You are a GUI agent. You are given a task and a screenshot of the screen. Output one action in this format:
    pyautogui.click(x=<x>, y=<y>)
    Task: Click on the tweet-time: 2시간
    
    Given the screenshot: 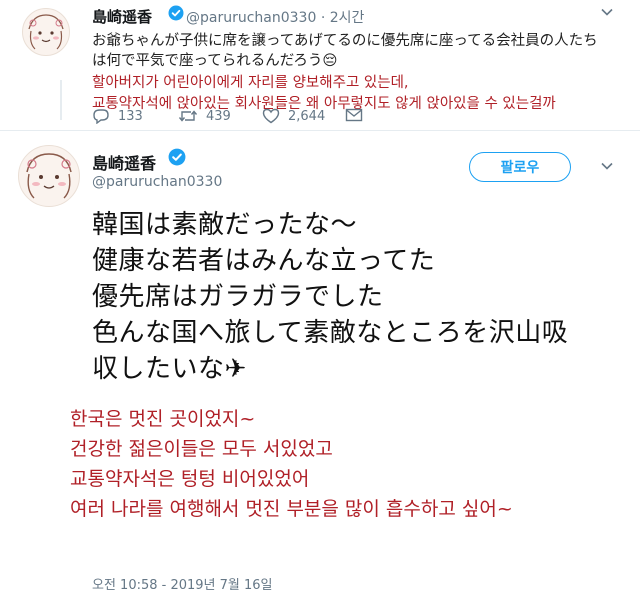 What is the action you would take?
    pyautogui.click(x=347, y=18)
    